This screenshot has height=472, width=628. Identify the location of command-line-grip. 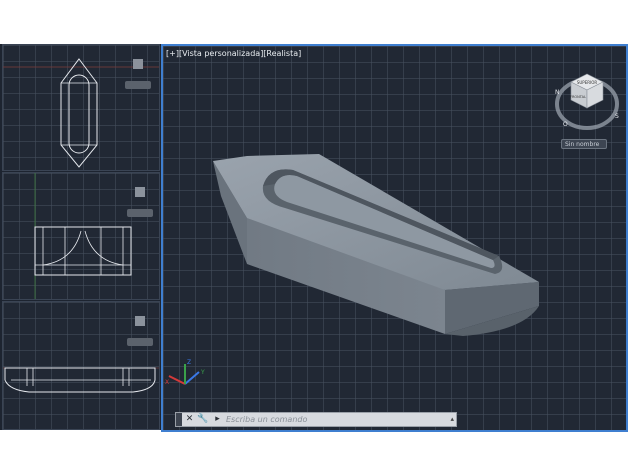
(179, 419).